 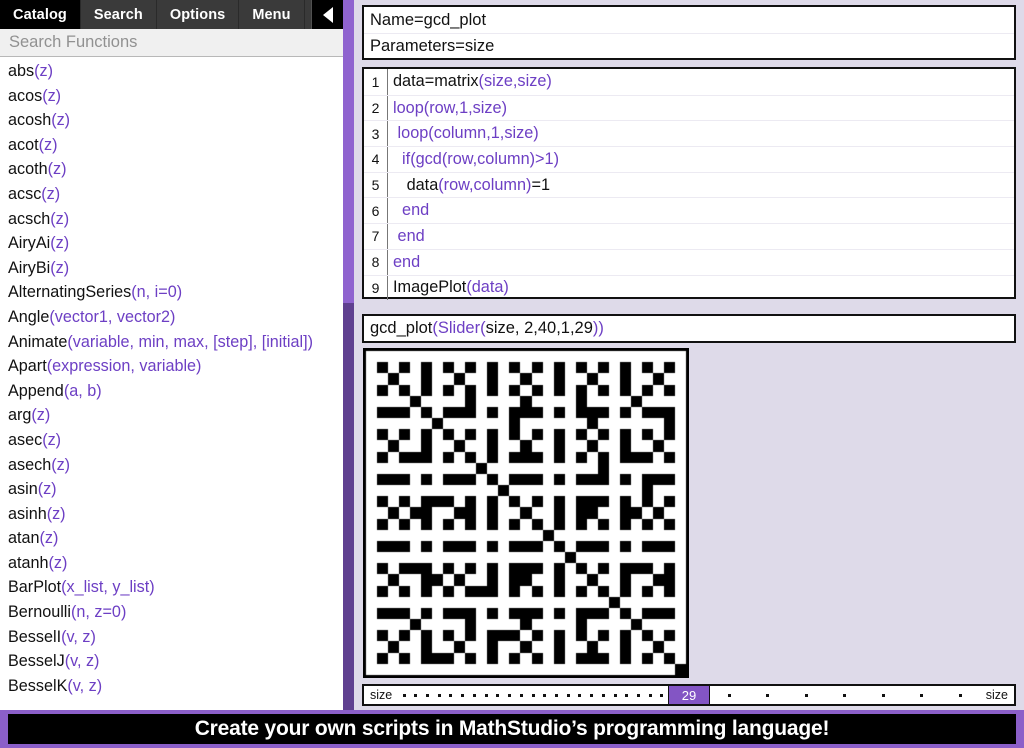 What do you see at coordinates (171, 563) in the screenshot?
I see `list-item: atanh(z)` at bounding box center [171, 563].